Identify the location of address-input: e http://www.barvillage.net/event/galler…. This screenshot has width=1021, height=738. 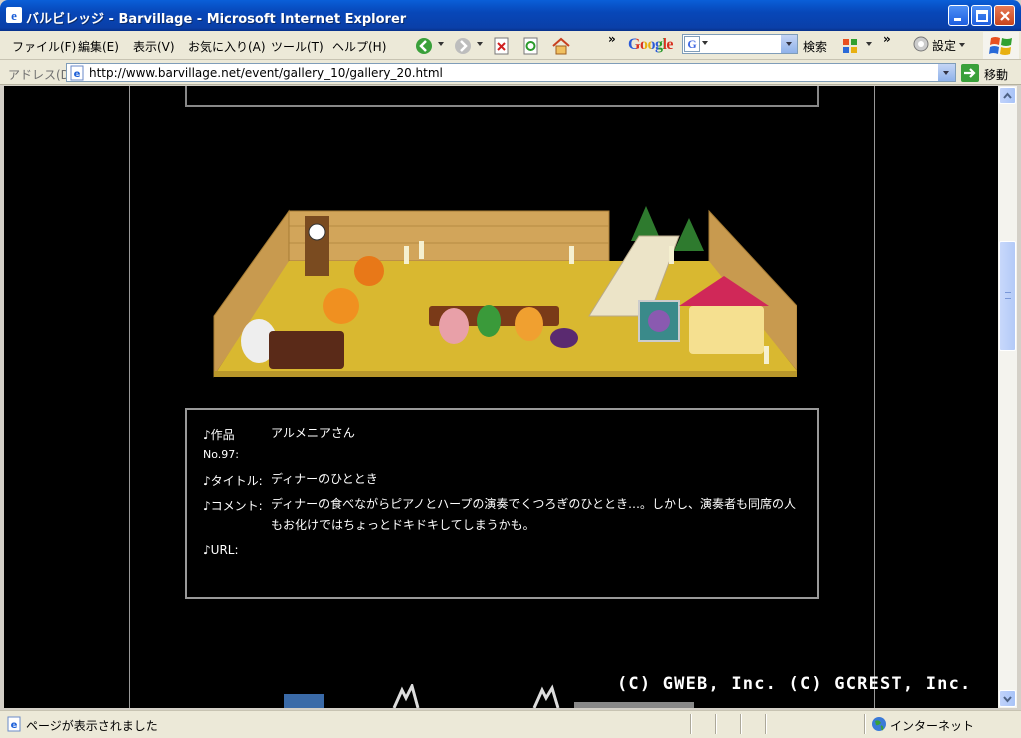
(511, 72).